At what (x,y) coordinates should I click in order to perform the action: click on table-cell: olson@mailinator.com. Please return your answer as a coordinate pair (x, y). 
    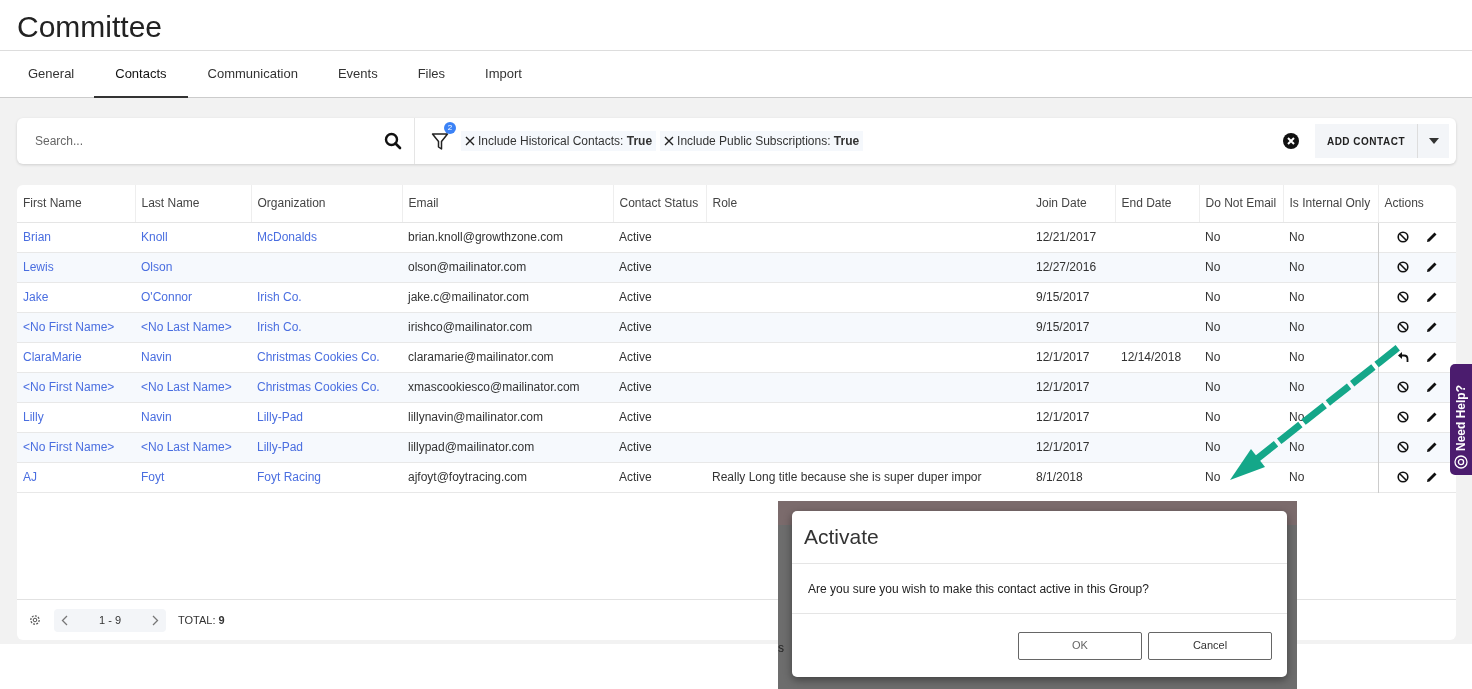
    Looking at the image, I should click on (507, 267).